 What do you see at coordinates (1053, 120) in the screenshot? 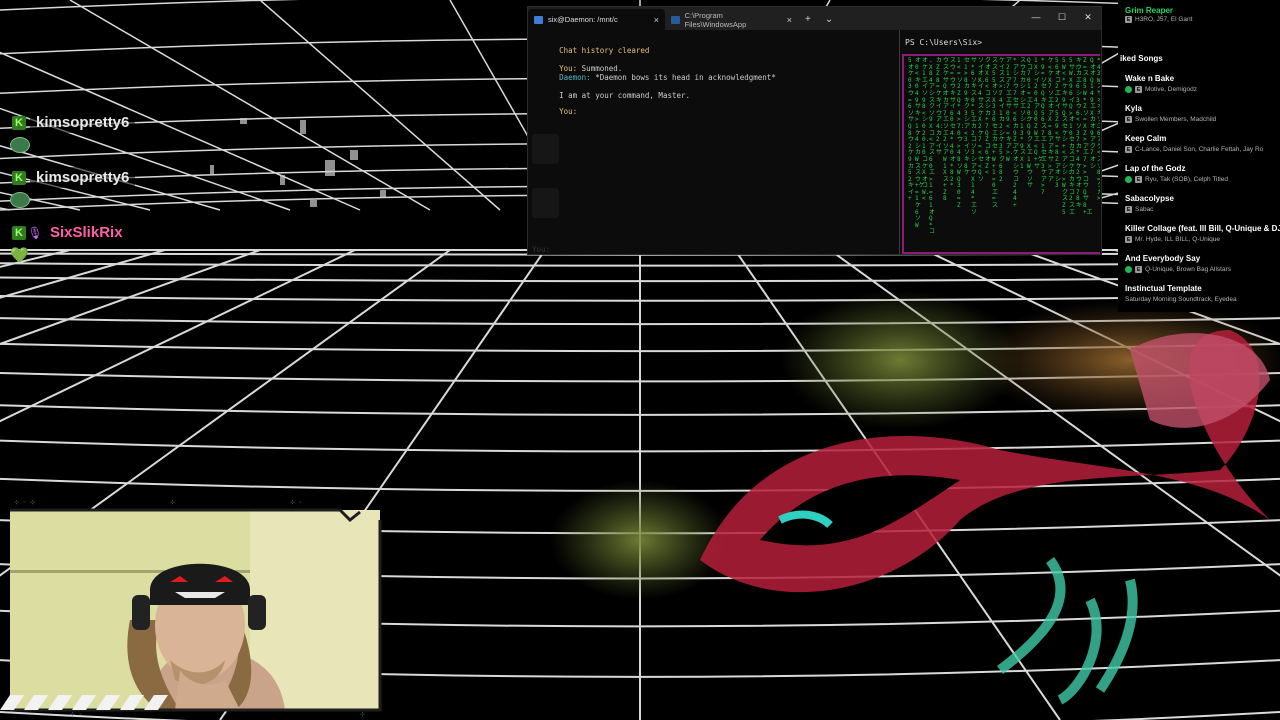
I see `matrix-column: ケ<ケX7ソ.エオアX=8アアキサ>アア` at bounding box center [1053, 120].